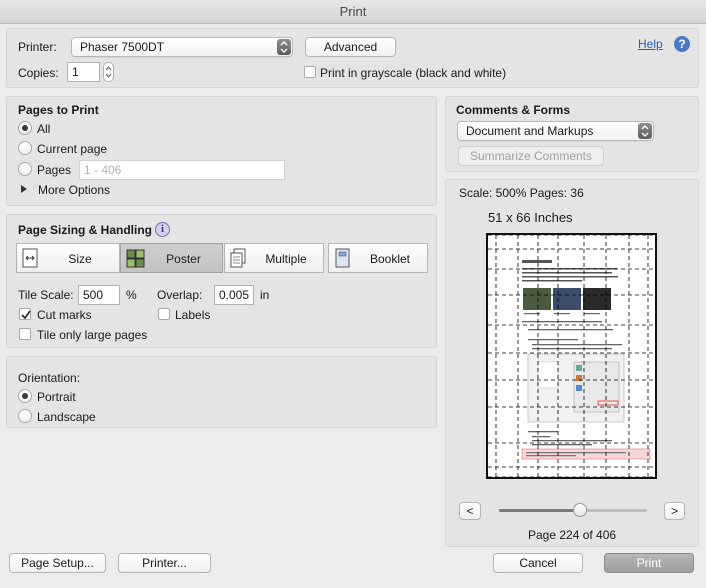 This screenshot has height=588, width=706. What do you see at coordinates (74, 190) in the screenshot?
I see `more-options-label: More Options` at bounding box center [74, 190].